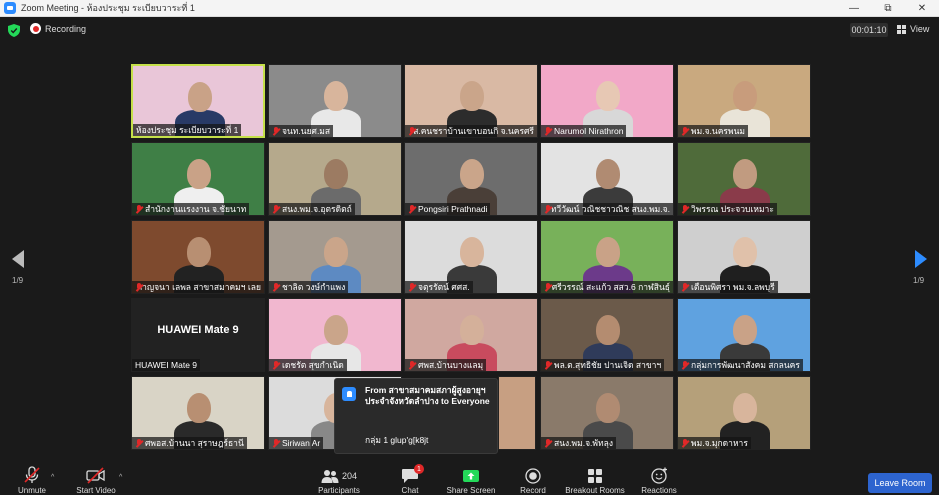 The image size is (939, 495). I want to click on participant-tile: จนท.นยศ.มส, so click(335, 101).